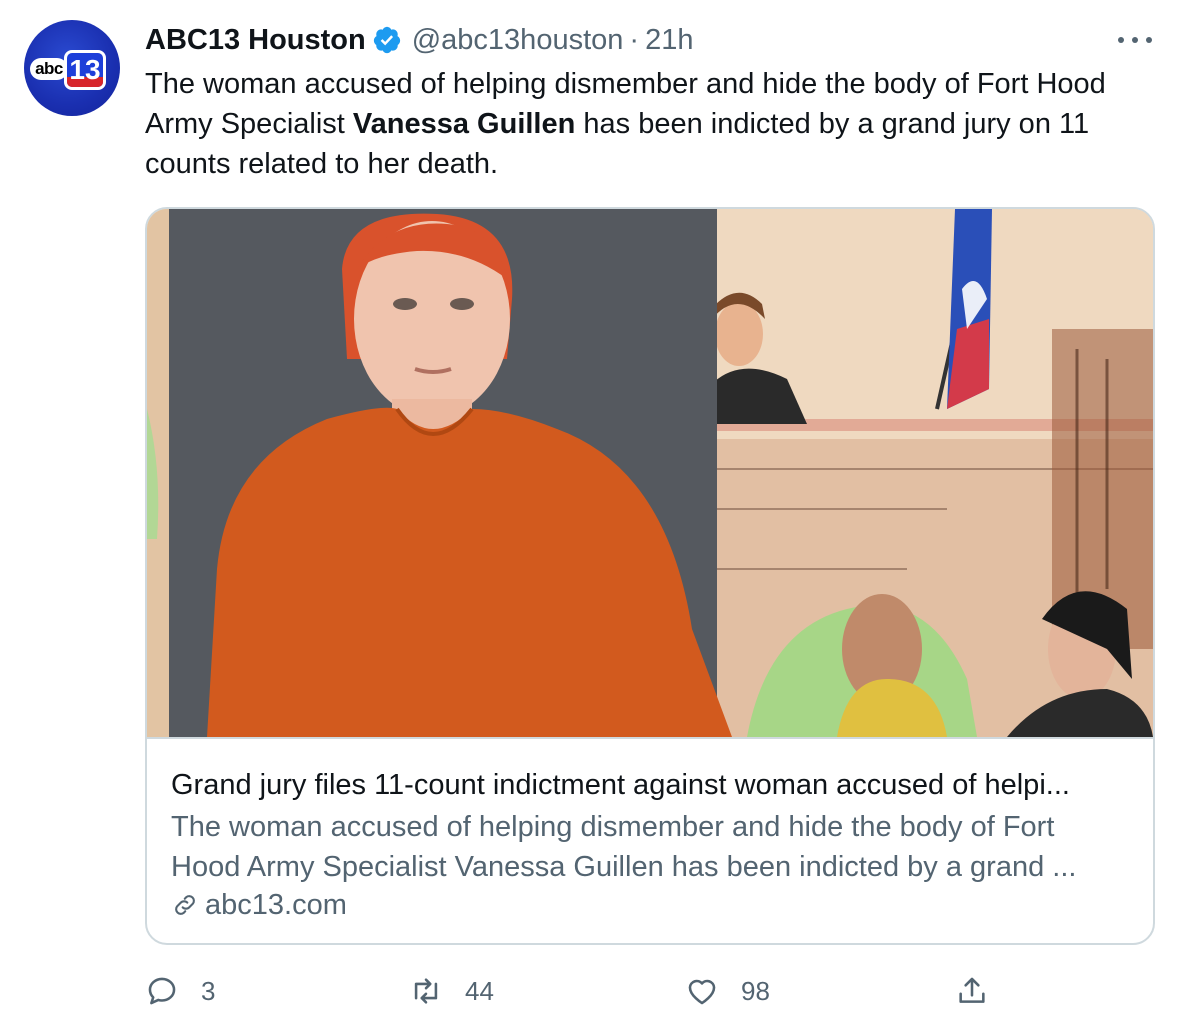 The height and width of the screenshot is (1016, 1188). What do you see at coordinates (727, 991) in the screenshot?
I see `like-button: 98` at bounding box center [727, 991].